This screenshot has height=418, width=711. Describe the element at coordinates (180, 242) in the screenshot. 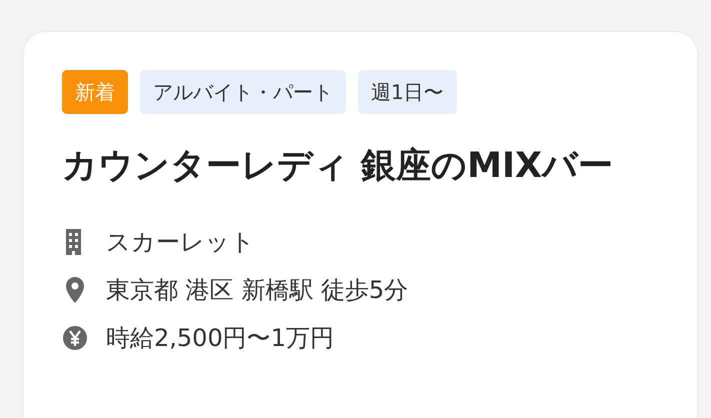

I see `company-text: スカーレット` at that location.